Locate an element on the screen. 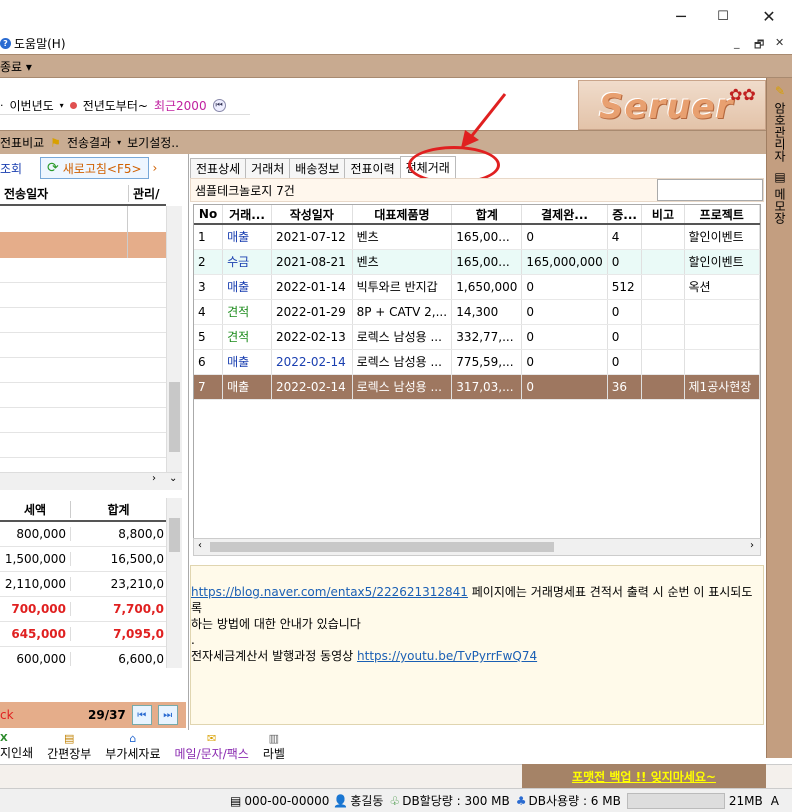 This screenshot has height=812, width=792. summary-total: 6,600,0 is located at coordinates (118, 659).